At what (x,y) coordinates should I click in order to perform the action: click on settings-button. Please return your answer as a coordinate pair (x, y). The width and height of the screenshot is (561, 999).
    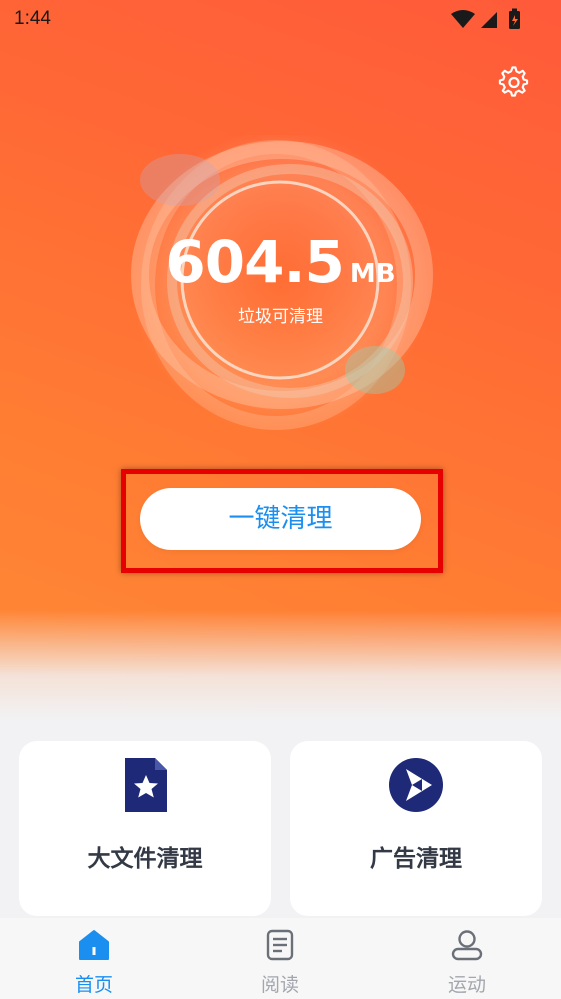
    Looking at the image, I should click on (514, 82).